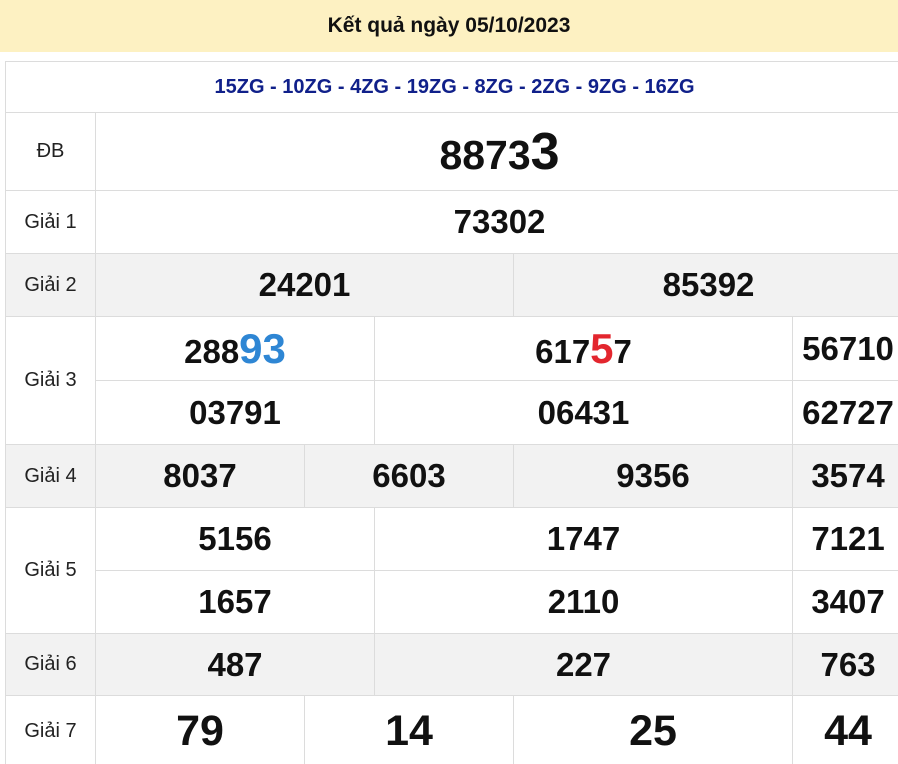  Describe the element at coordinates (50, 664) in the screenshot. I see `prize-6-label: Giải 6` at that location.